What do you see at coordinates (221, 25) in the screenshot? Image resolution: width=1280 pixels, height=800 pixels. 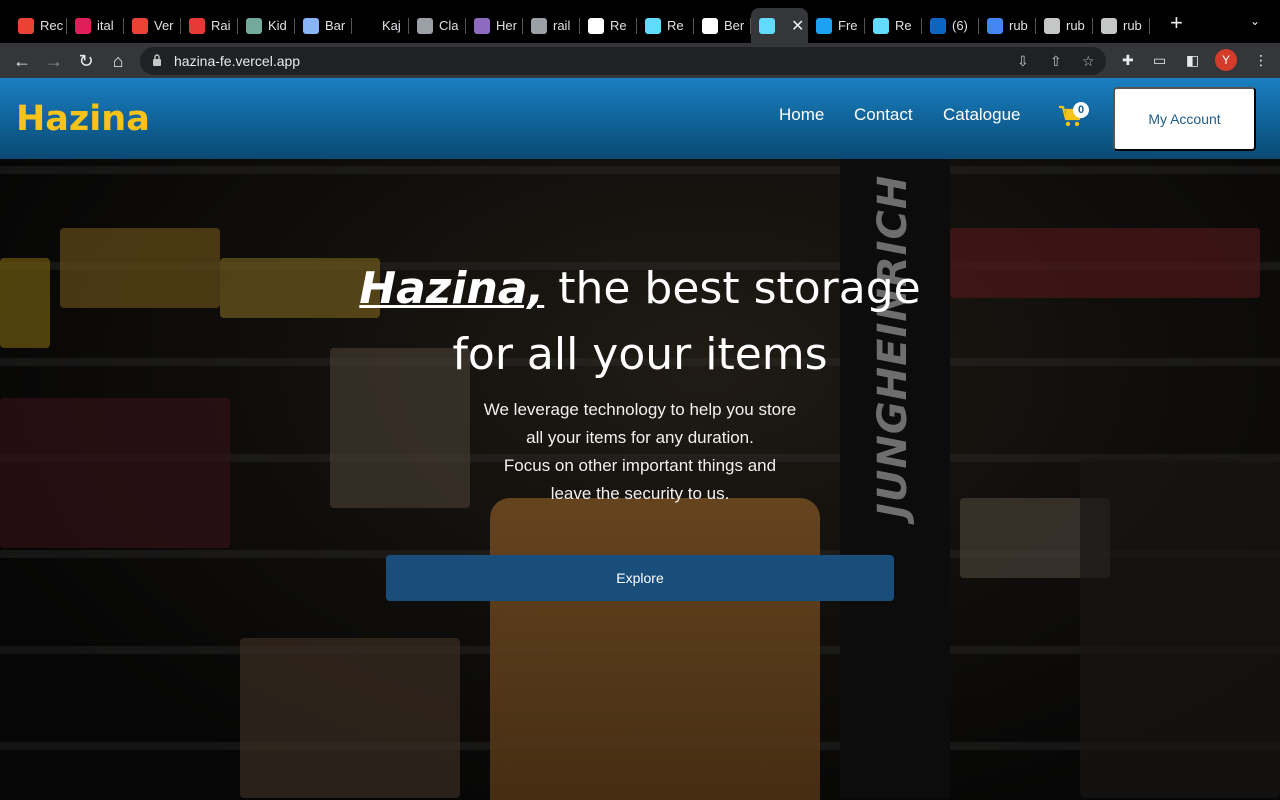 I see `browser-tab-label: Rai` at bounding box center [221, 25].